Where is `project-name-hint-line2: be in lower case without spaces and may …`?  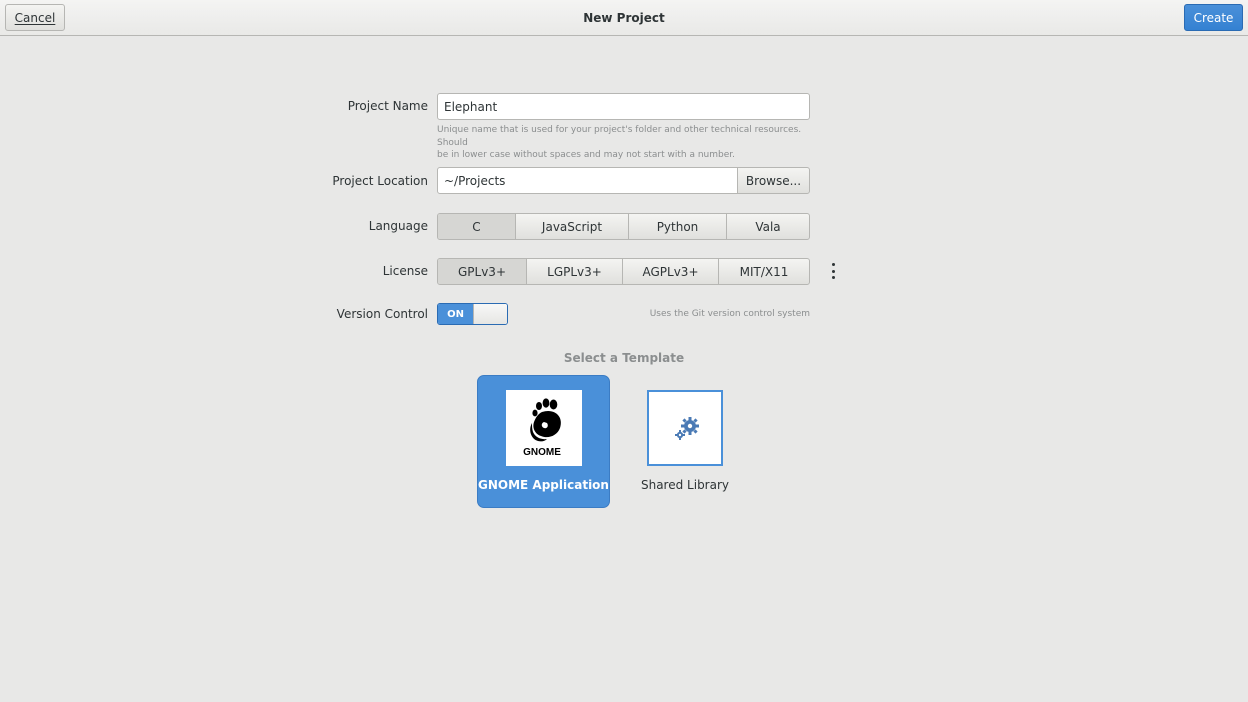
project-name-hint-line2: be in lower case without spaces and may … is located at coordinates (586, 155).